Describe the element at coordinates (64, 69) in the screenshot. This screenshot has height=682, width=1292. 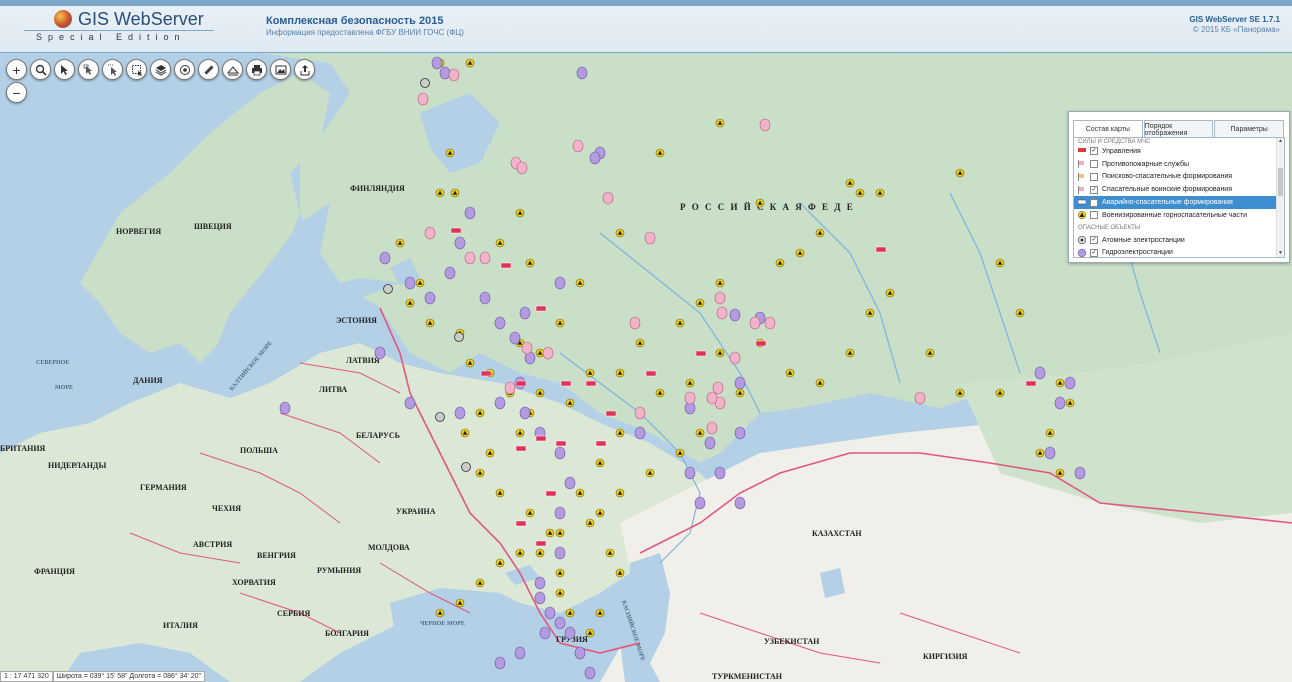
I see `select-pointer-button` at that location.